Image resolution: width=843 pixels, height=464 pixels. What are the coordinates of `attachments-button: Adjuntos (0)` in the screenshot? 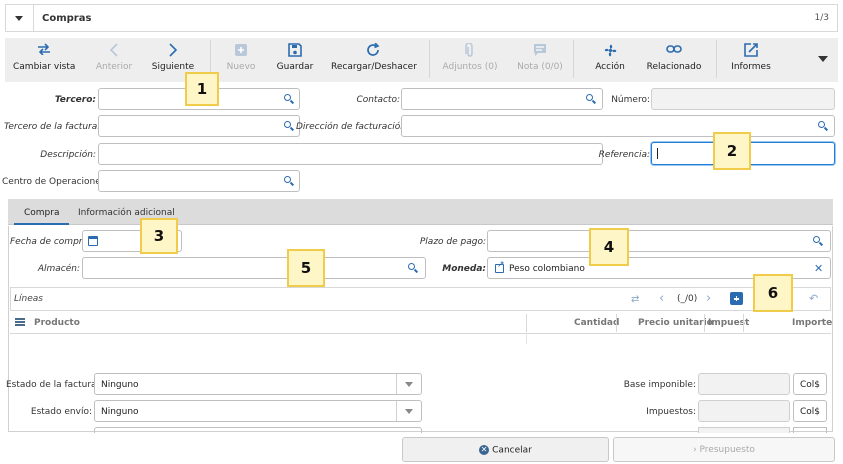 It's located at (470, 60).